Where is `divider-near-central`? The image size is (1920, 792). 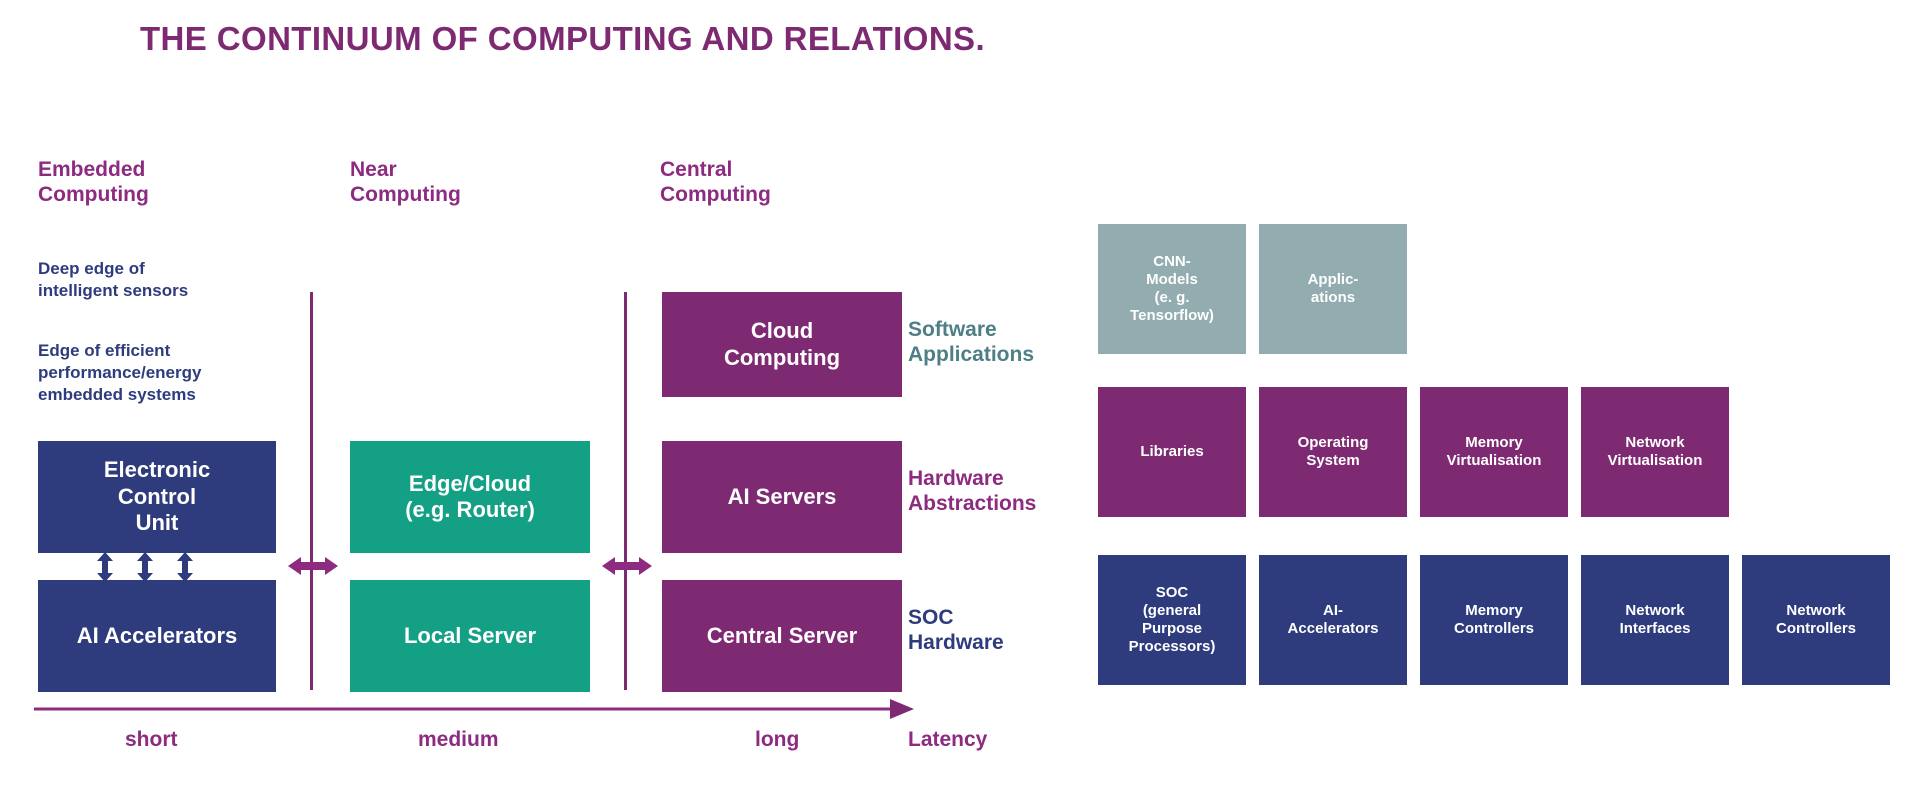
divider-near-central is located at coordinates (625, 491).